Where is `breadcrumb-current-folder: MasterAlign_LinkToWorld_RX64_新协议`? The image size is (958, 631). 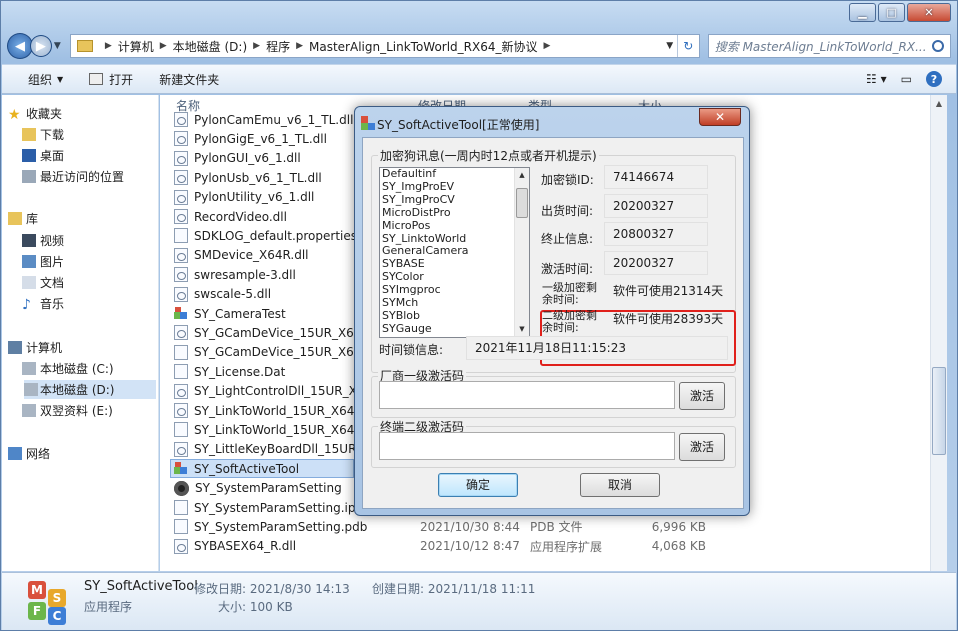 breadcrumb-current-folder: MasterAlign_LinkToWorld_RX64_新协议 is located at coordinates (423, 46).